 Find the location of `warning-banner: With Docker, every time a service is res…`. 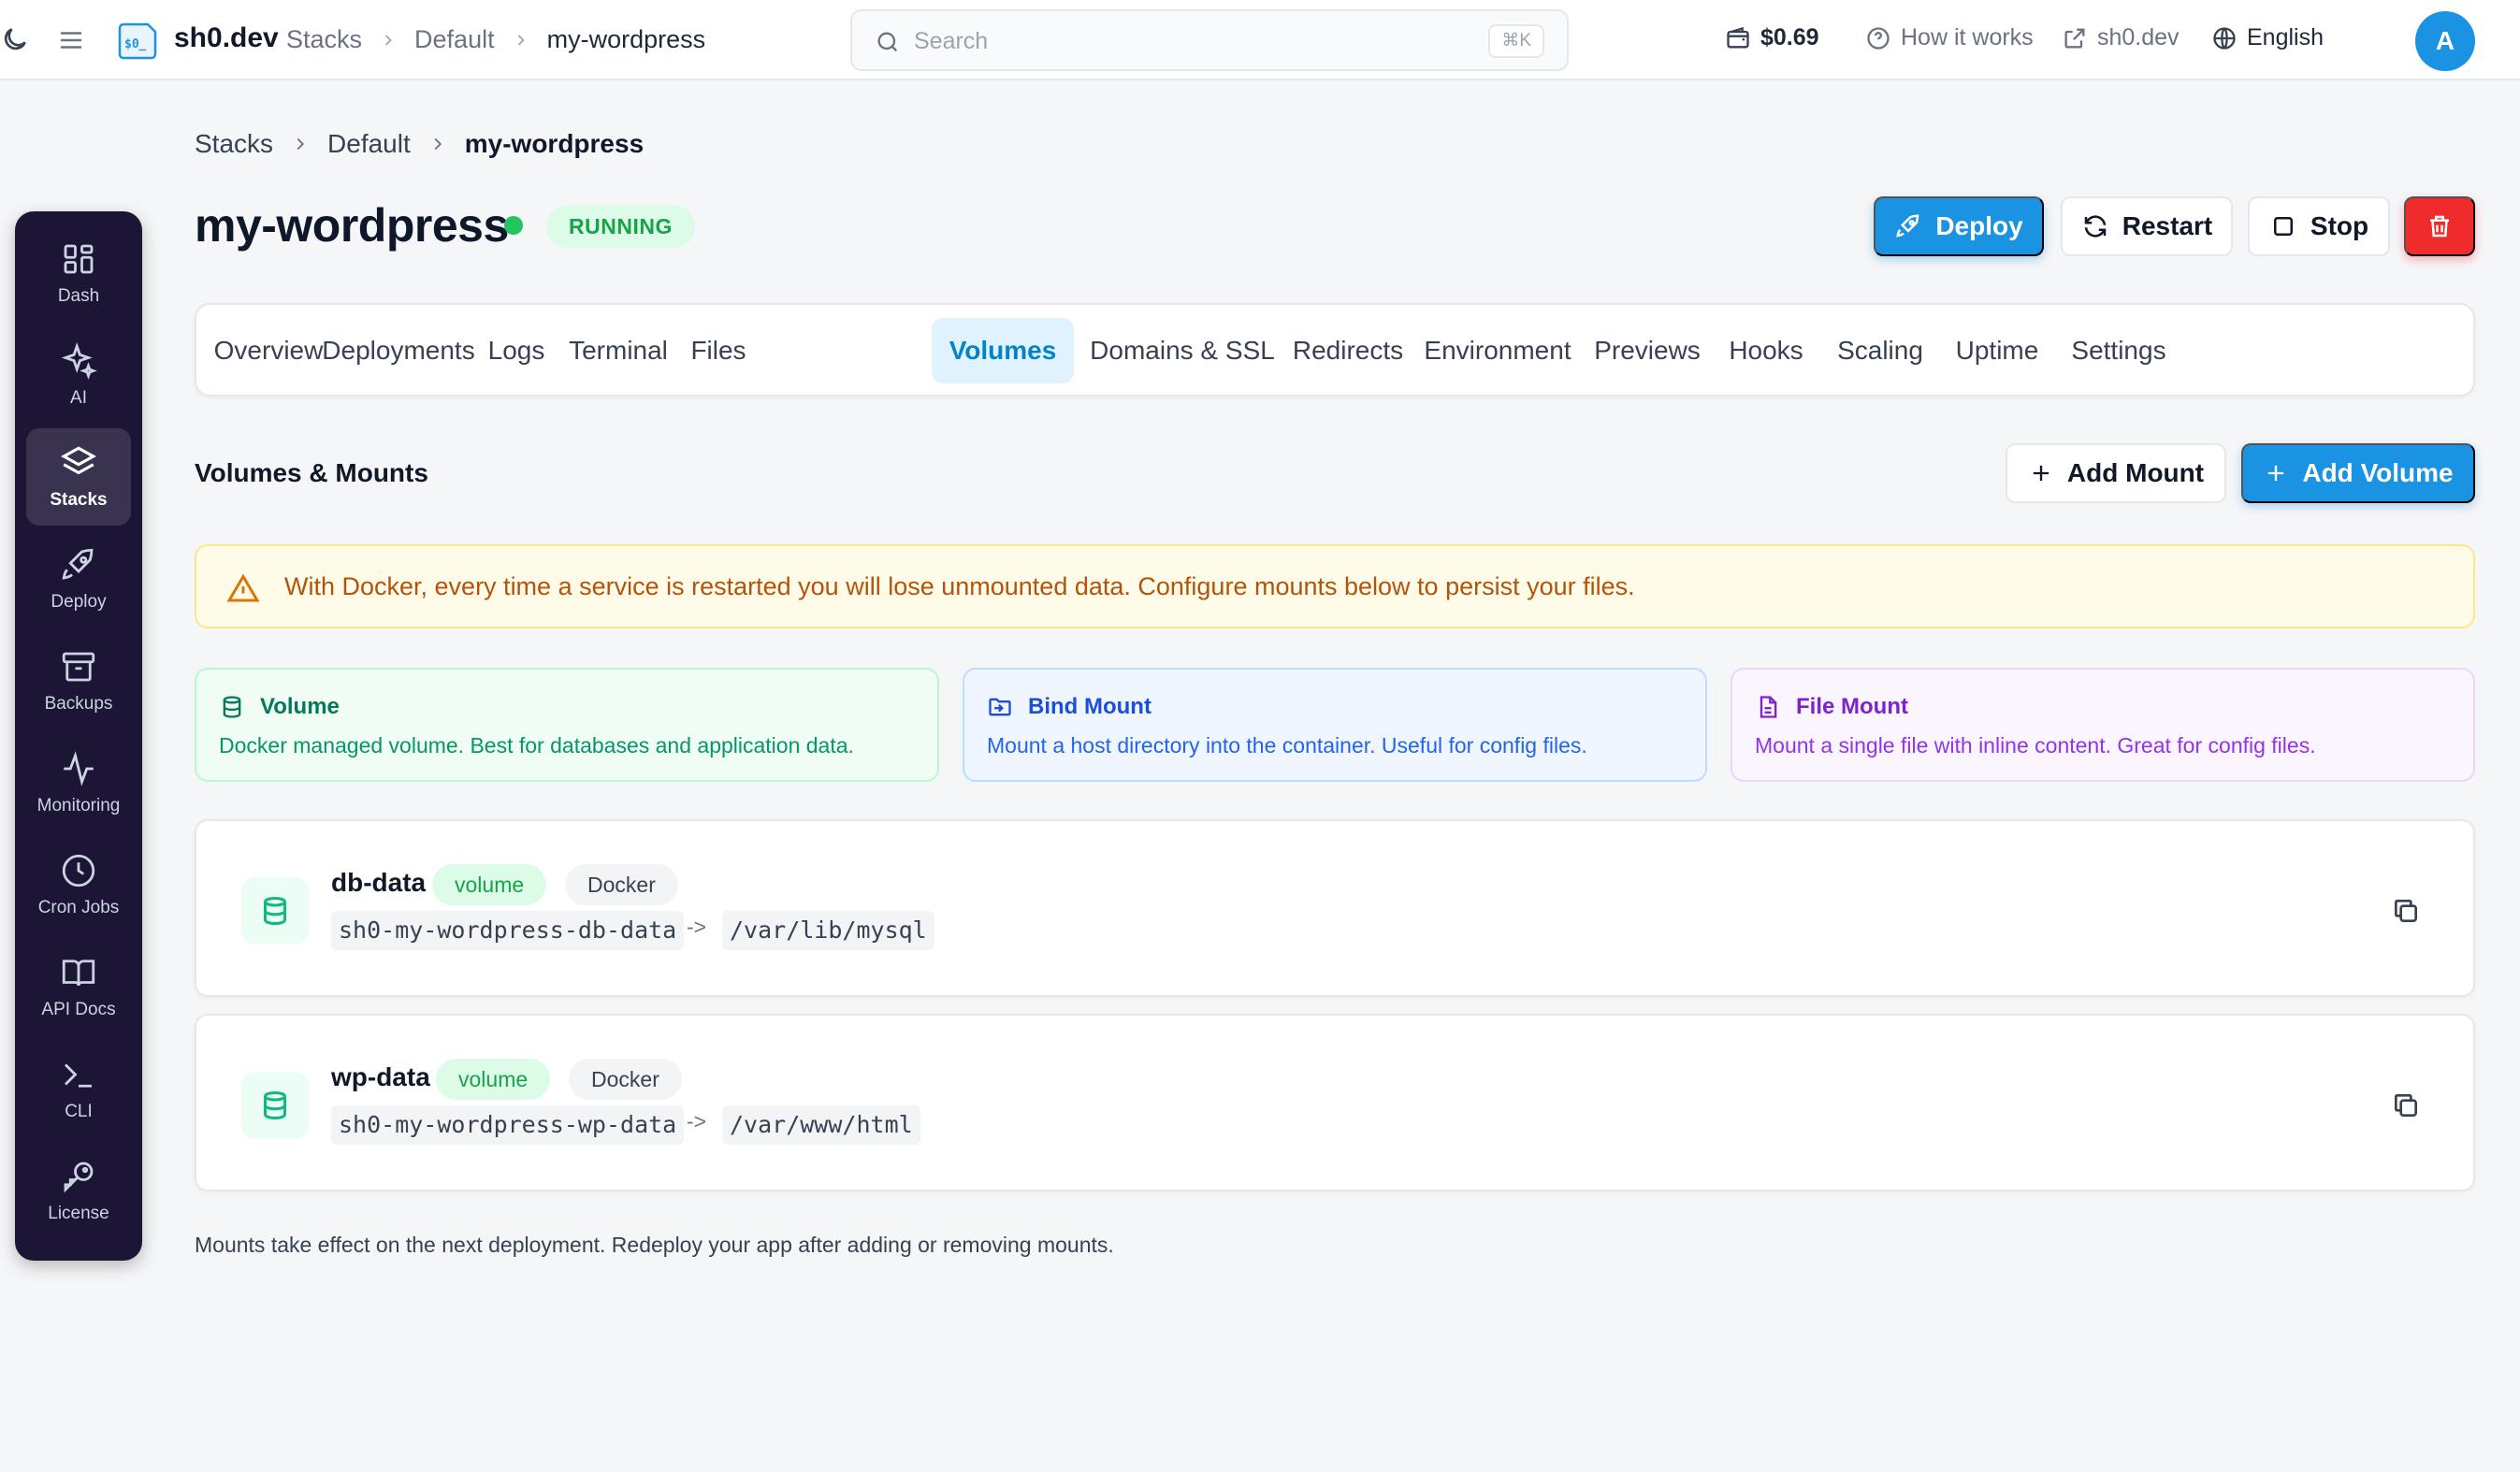

warning-banner: With Docker, every time a service is res… is located at coordinates (1335, 586).